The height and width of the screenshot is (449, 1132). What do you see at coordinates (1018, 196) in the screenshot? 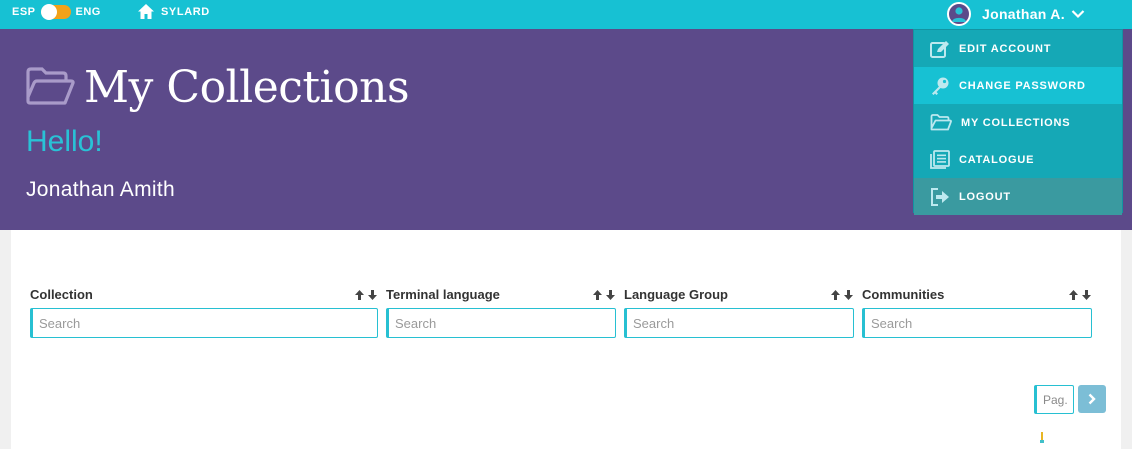
I see `menu-item-logout: LOGOUT` at bounding box center [1018, 196].